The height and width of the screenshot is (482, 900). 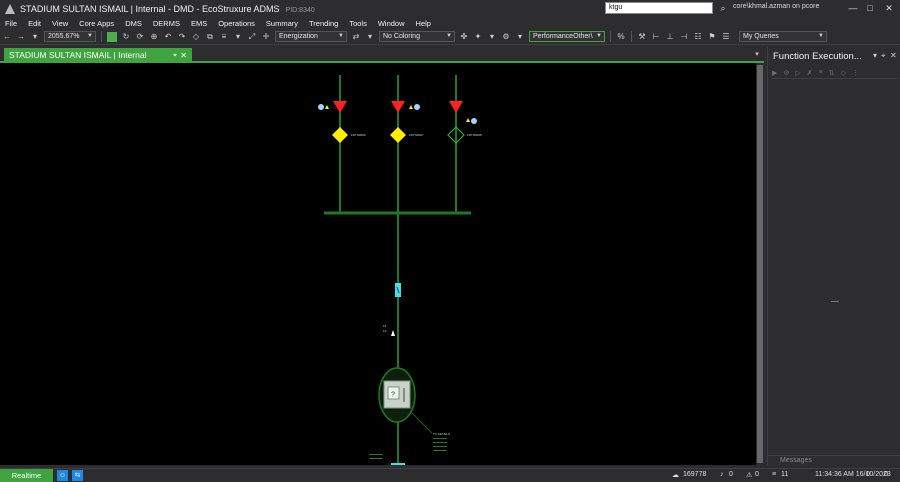 I want to click on align-right-icon: ⊣, so click(x=684, y=37).